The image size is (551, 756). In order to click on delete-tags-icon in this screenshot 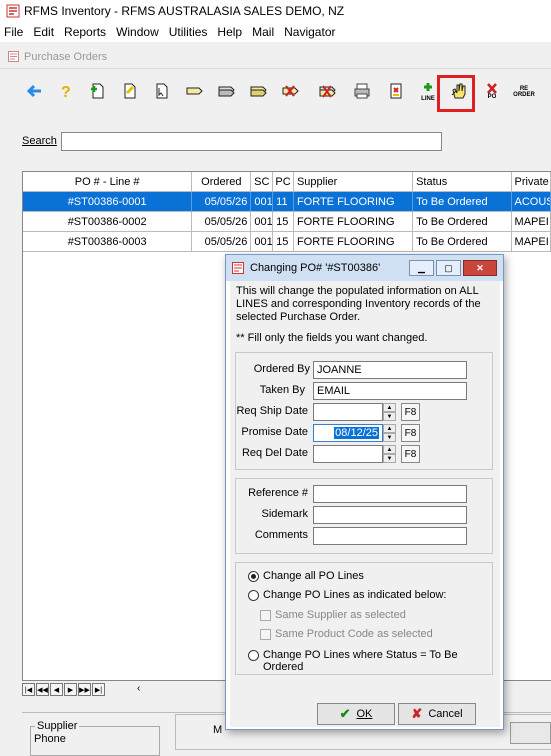, I will do `click(327, 91)`.